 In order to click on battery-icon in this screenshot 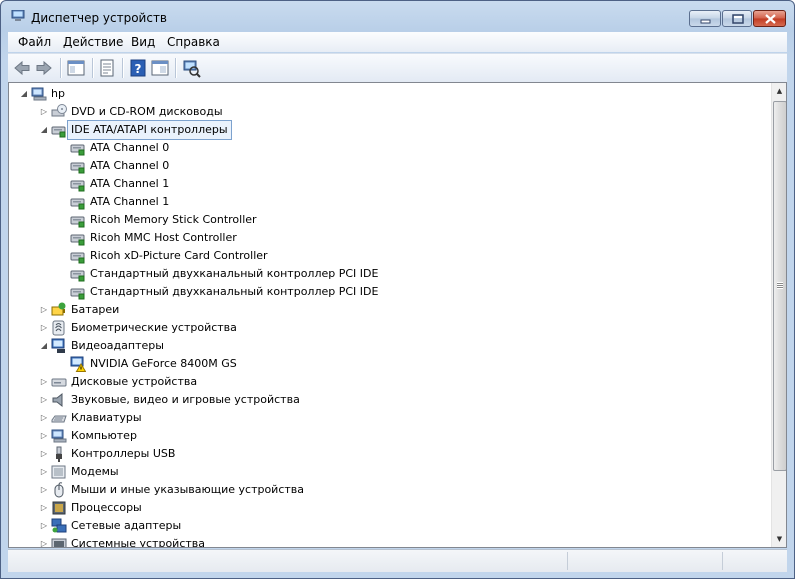, I will do `click(58, 309)`.